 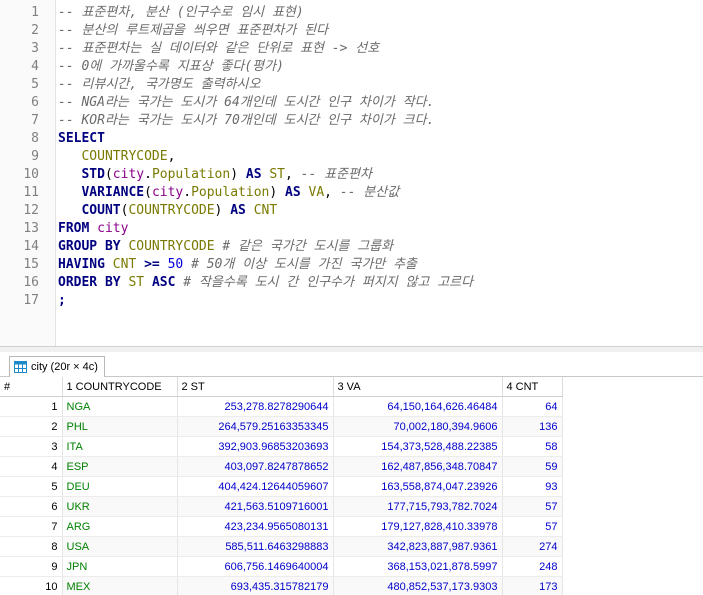 I want to click on code-token: -- 0에 가까울수록 지표상 좋다(평가), so click(x=171, y=66).